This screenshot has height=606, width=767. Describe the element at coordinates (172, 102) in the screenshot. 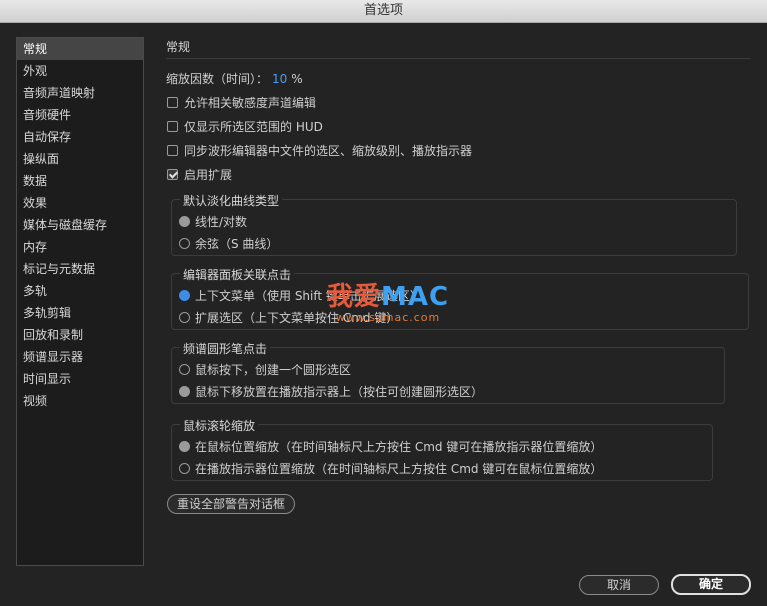

I see `checkbox-channel-edit` at that location.